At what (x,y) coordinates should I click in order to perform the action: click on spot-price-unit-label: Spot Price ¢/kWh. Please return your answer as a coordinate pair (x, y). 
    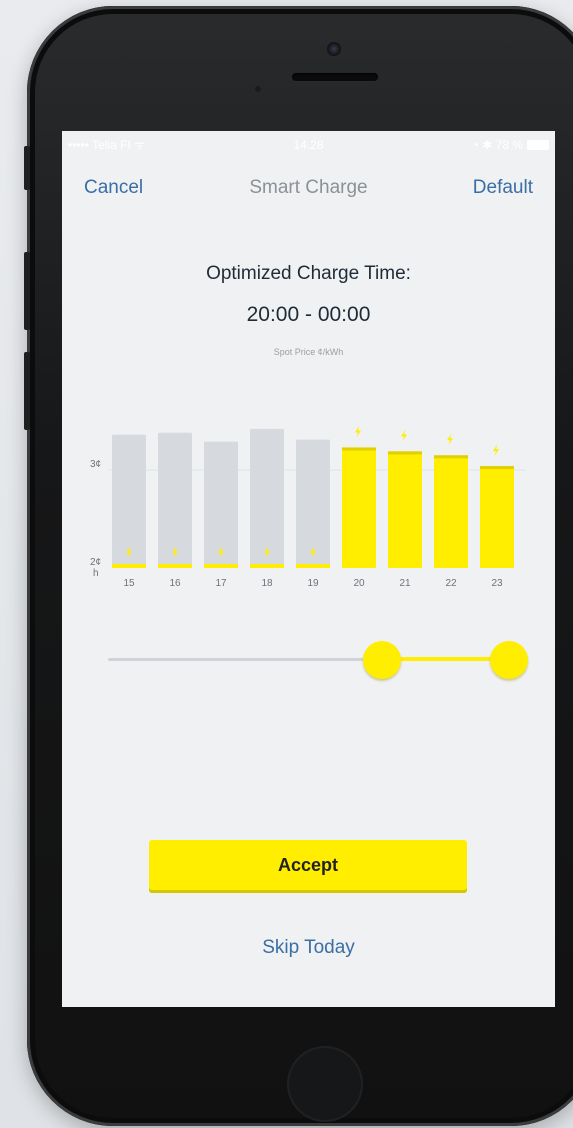
    Looking at the image, I should click on (308, 352).